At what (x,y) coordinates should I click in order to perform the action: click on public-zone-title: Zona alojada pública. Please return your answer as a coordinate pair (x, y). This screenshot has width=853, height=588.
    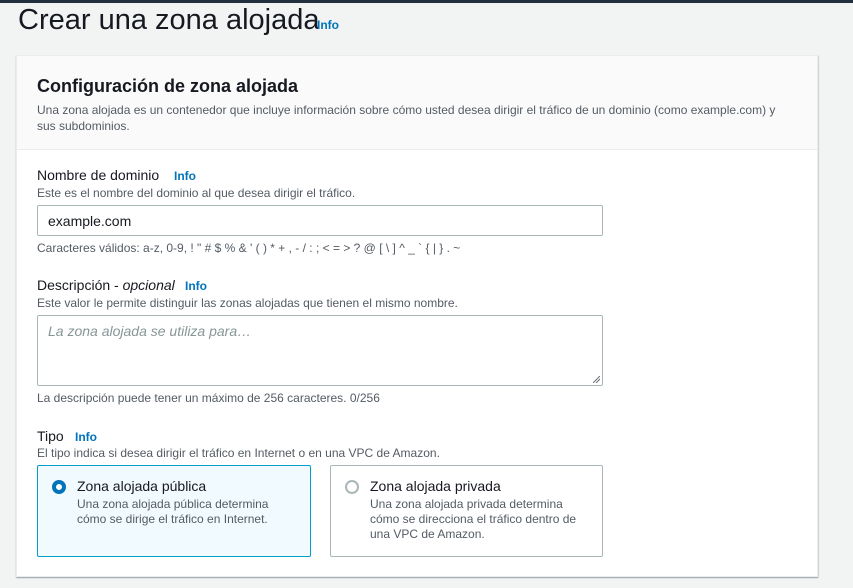
    Looking at the image, I should click on (142, 486).